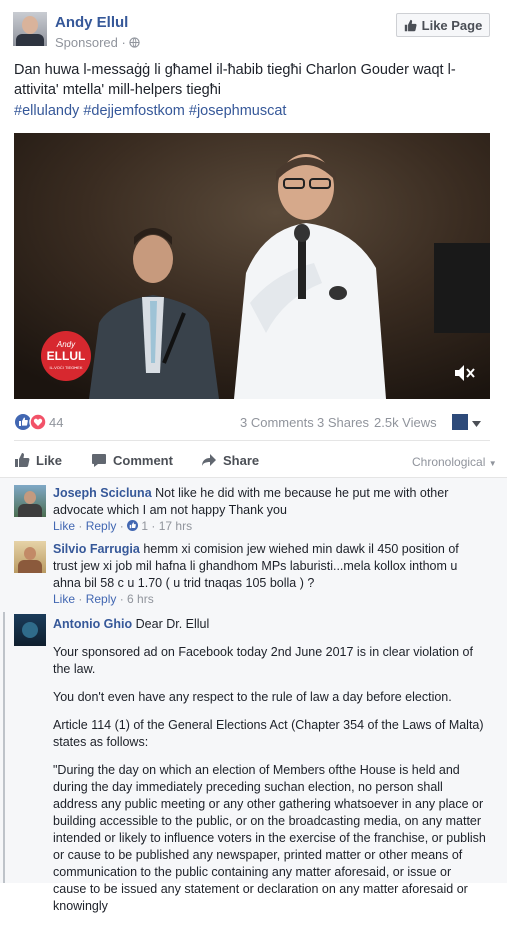 The width and height of the screenshot is (507, 926). I want to click on comments-count: 3 Comments, so click(277, 422).